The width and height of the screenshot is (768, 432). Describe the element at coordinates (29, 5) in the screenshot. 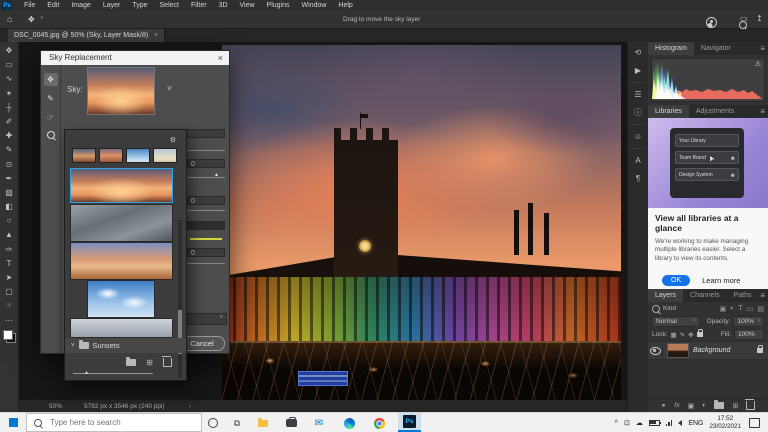

I see `menu-file: File` at that location.